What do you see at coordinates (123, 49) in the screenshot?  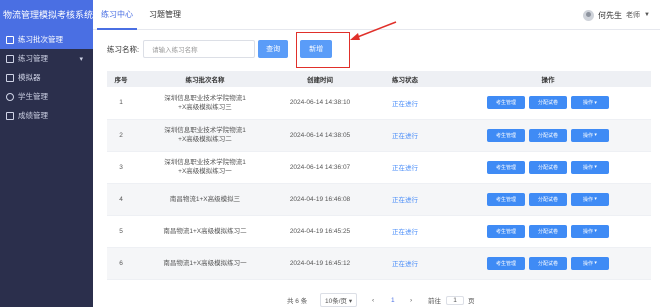 I see `name-label: 练习名称:` at bounding box center [123, 49].